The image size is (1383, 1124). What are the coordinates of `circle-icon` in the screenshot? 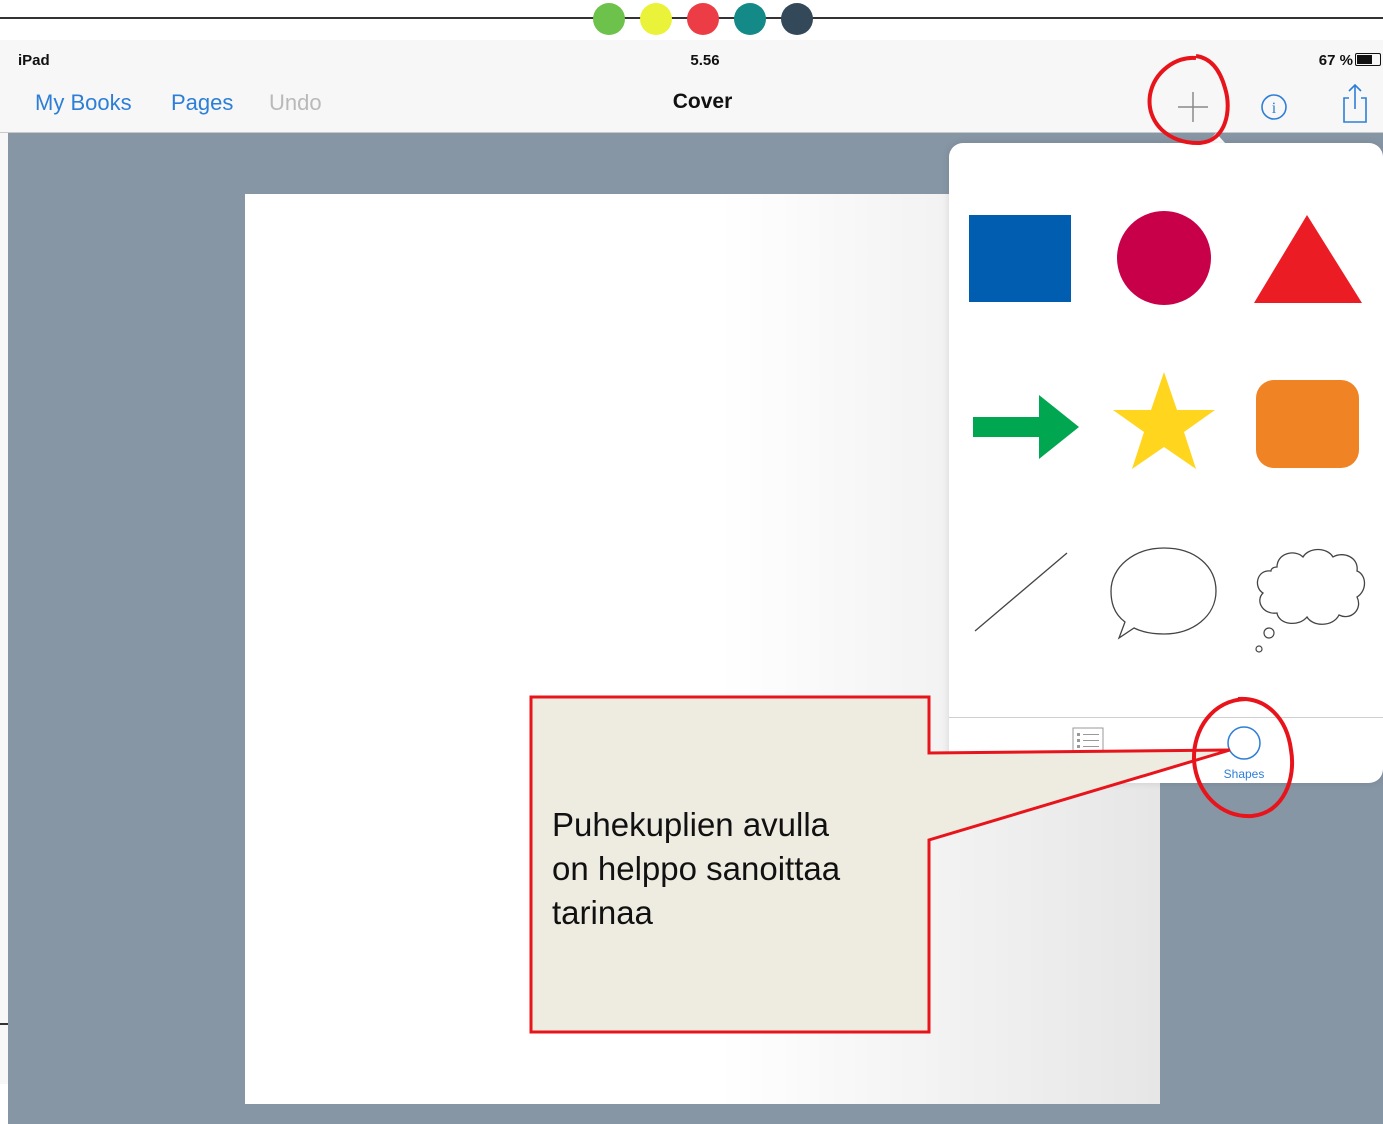 It's located at (1244, 743).